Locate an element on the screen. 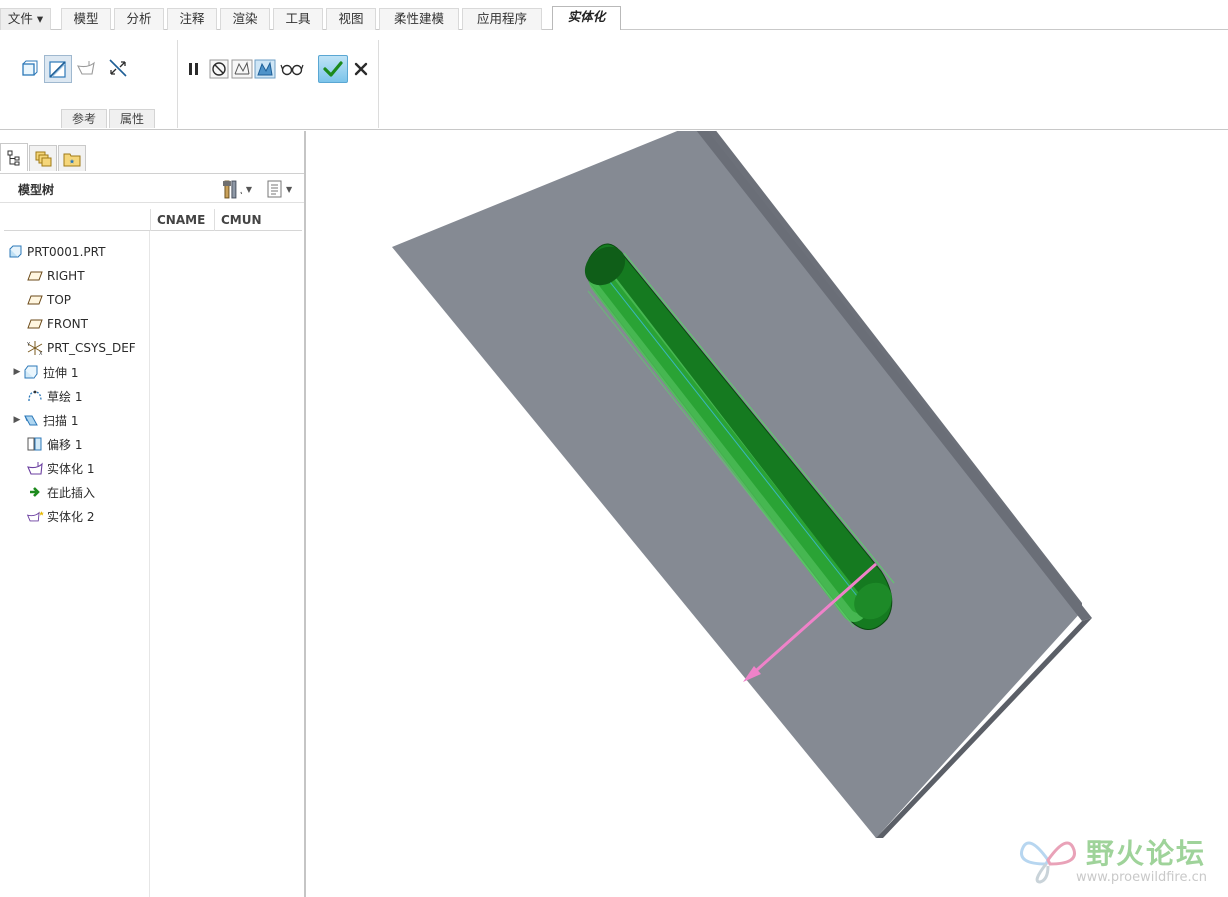  tree-column-header: CNAME CMUN is located at coordinates (153, 220).